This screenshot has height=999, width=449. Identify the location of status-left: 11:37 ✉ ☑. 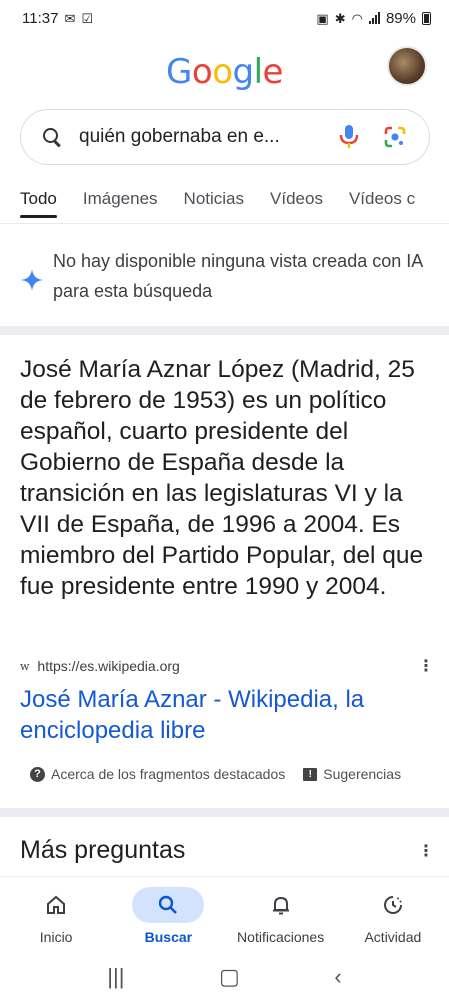
(57, 18).